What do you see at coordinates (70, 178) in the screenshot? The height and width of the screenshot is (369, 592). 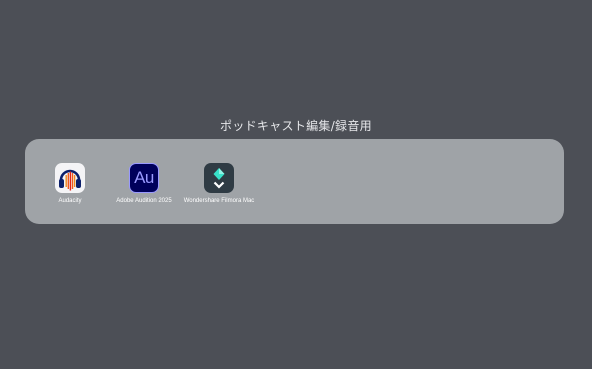 I see `audacity-icon` at bounding box center [70, 178].